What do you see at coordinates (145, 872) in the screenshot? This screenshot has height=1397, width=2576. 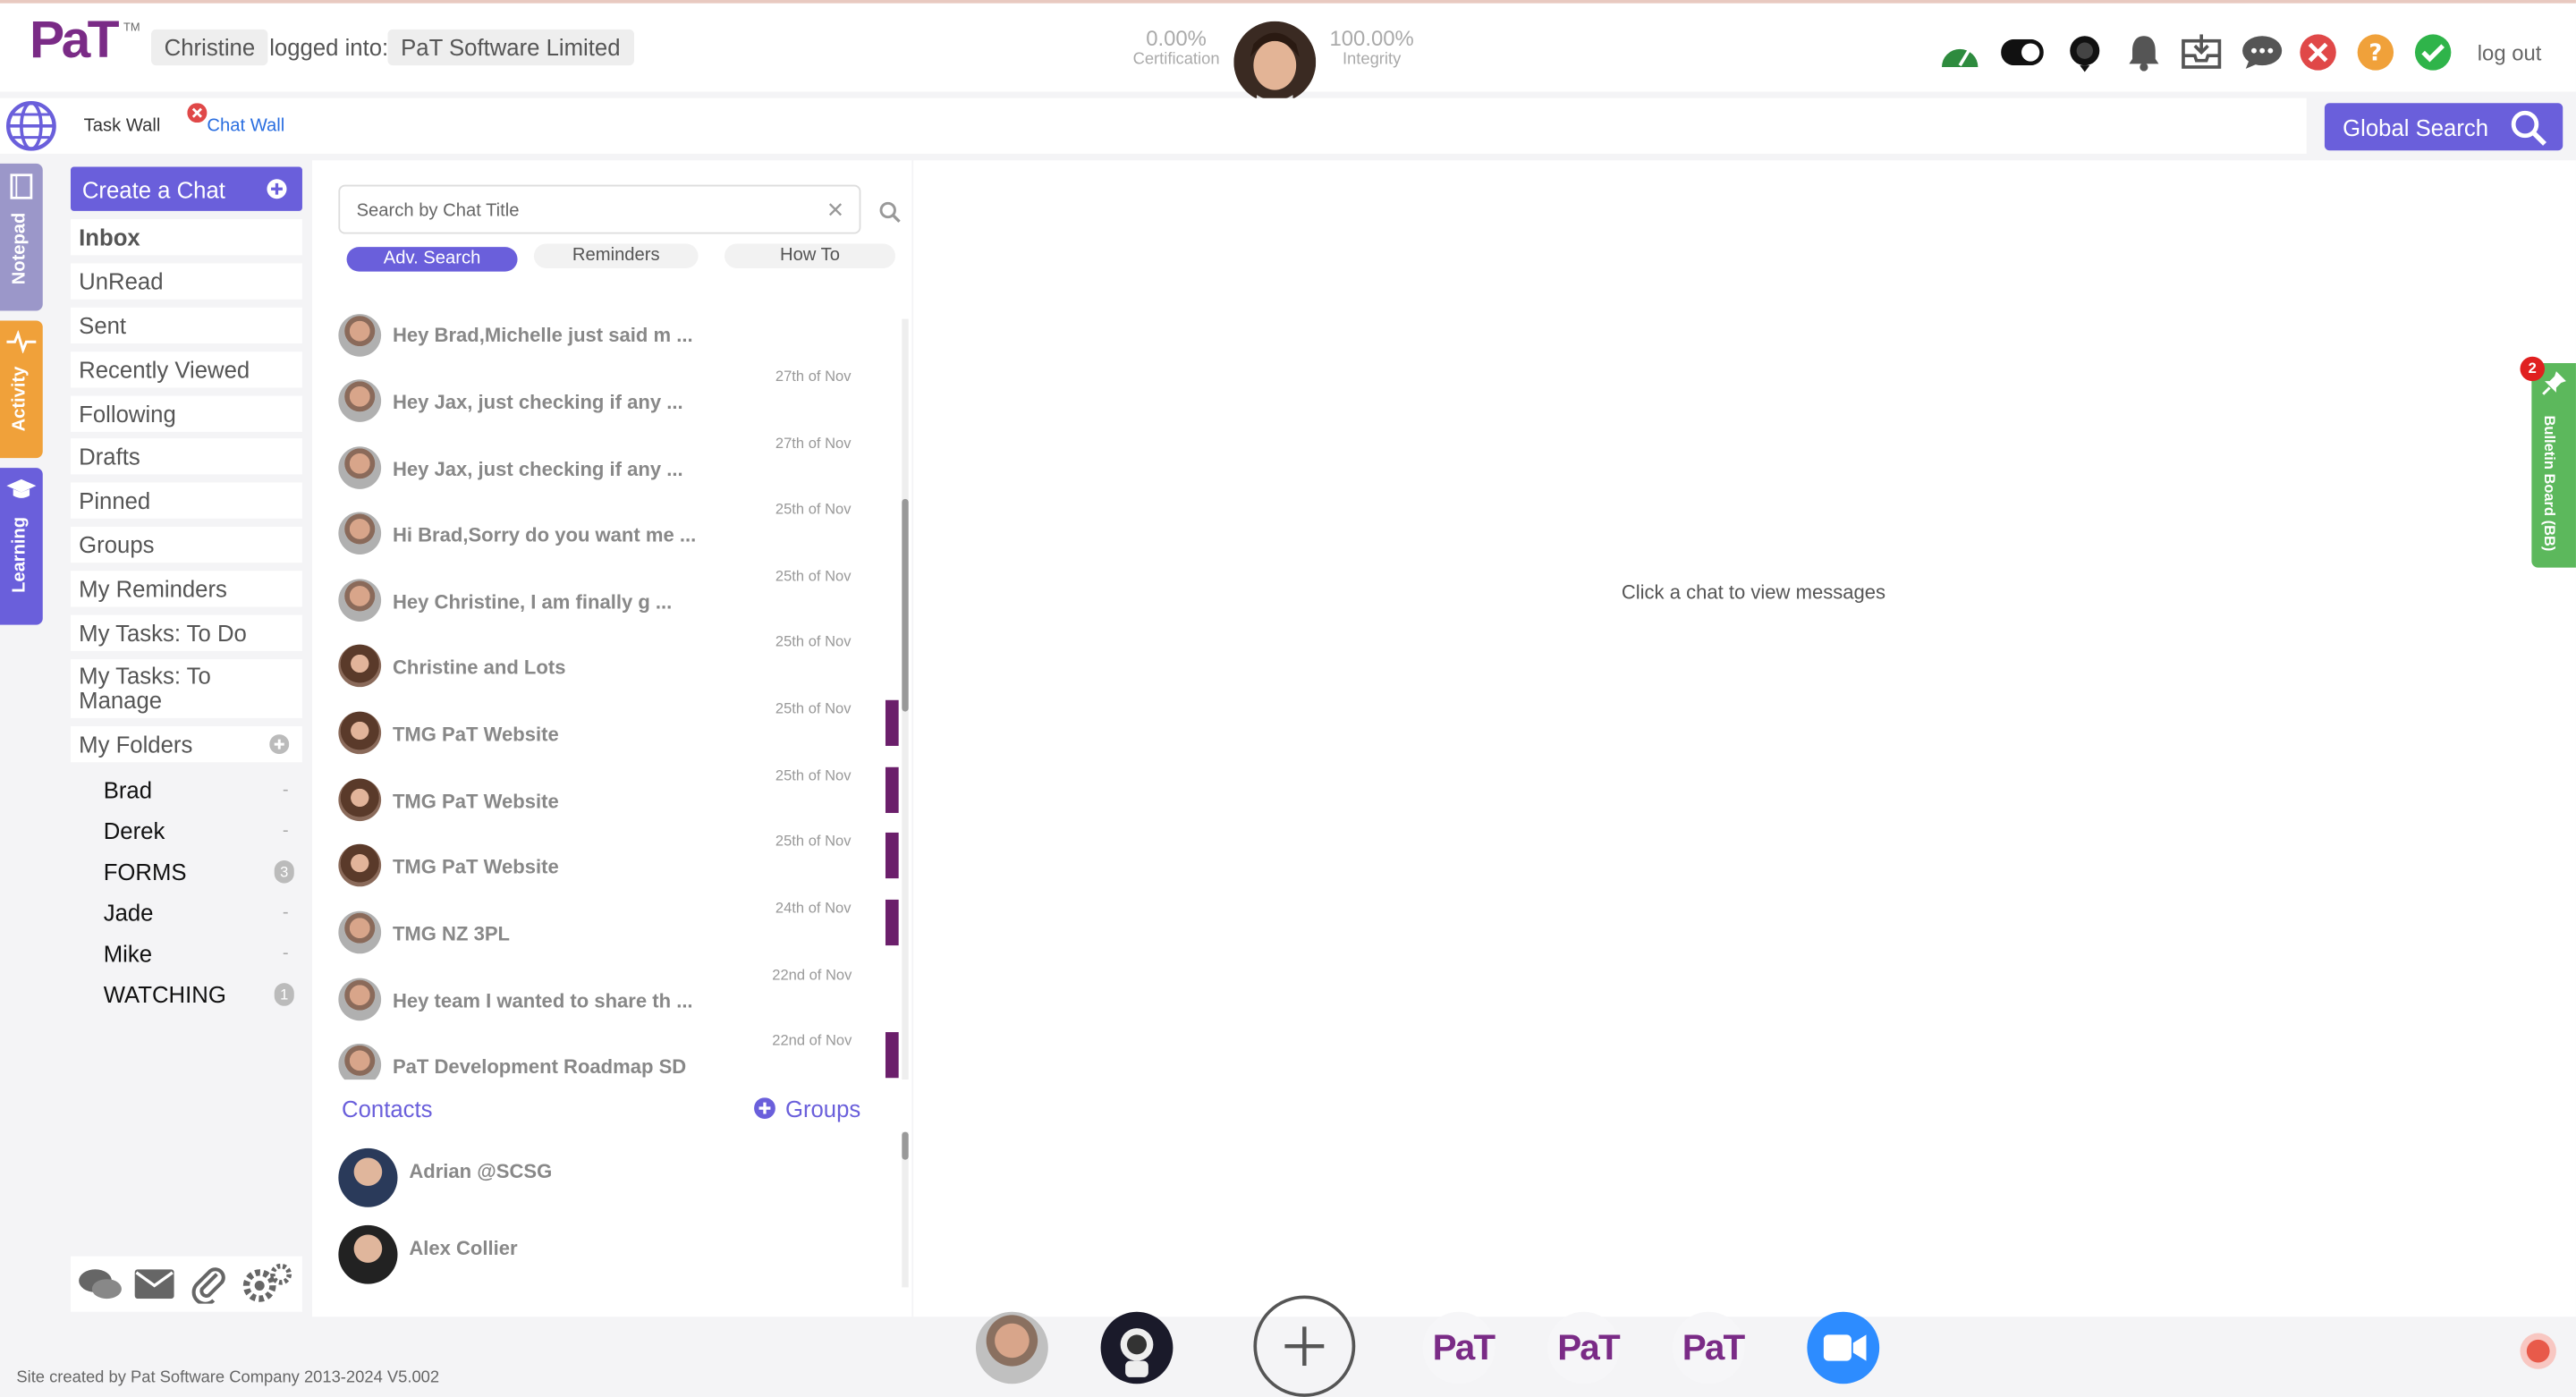 I see `folder-forms: FORMS` at bounding box center [145, 872].